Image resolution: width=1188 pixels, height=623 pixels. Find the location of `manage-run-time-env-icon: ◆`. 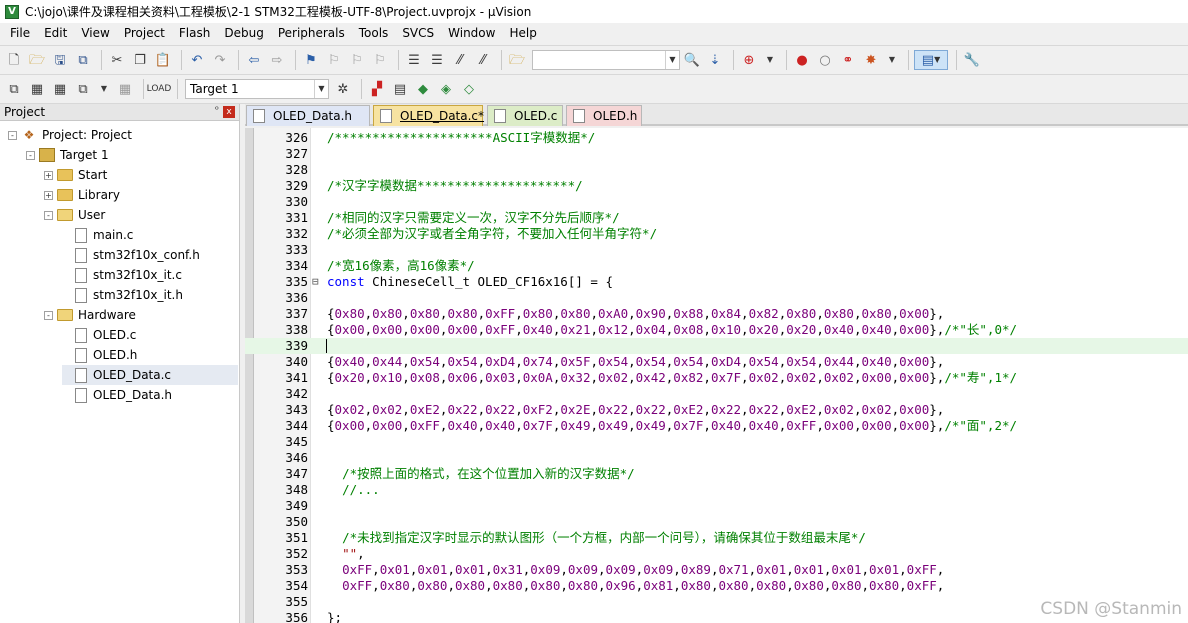

manage-run-time-env-icon: ◆ is located at coordinates (423, 89).